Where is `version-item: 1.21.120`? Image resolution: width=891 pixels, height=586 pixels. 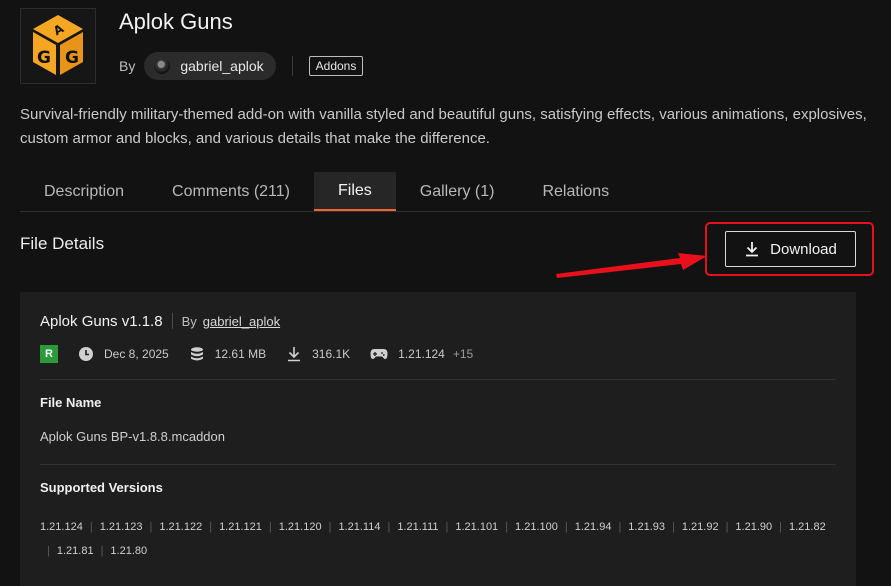 version-item: 1.21.120 is located at coordinates (292, 527).